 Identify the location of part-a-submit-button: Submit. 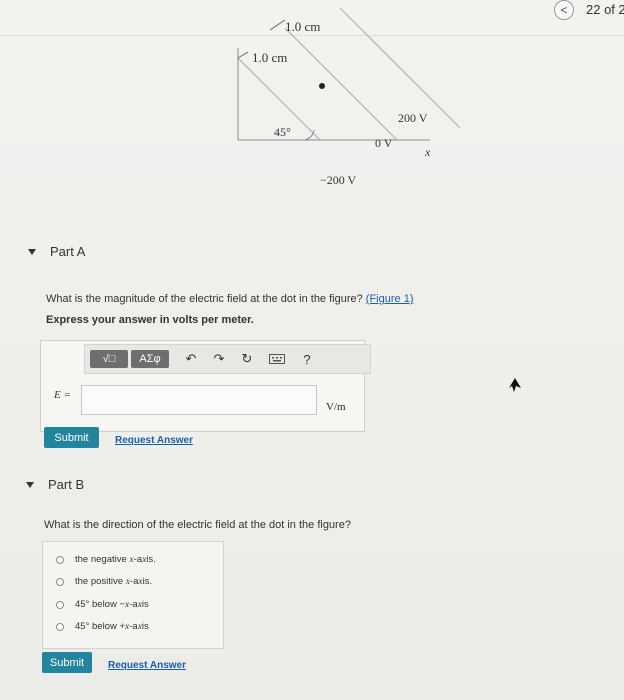
(71, 437).